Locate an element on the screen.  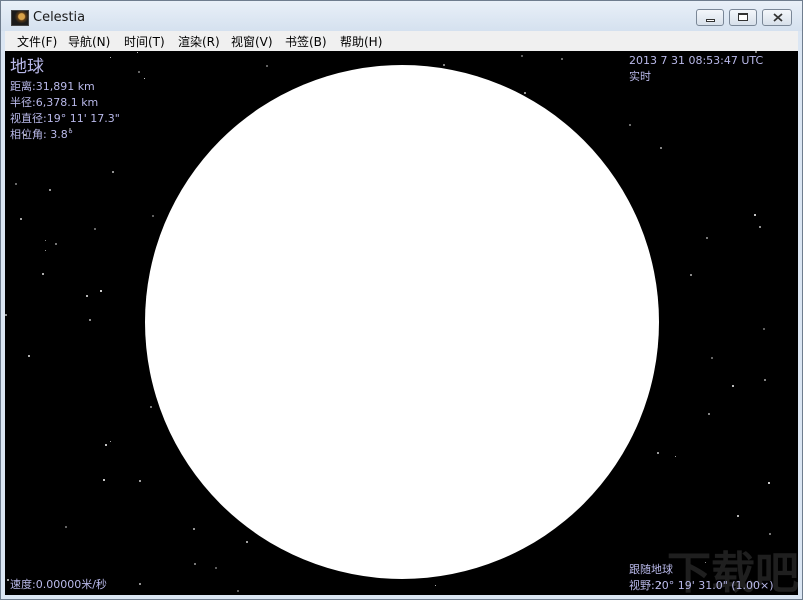
object-distance: 距离:31,891 km is located at coordinates (52, 86).